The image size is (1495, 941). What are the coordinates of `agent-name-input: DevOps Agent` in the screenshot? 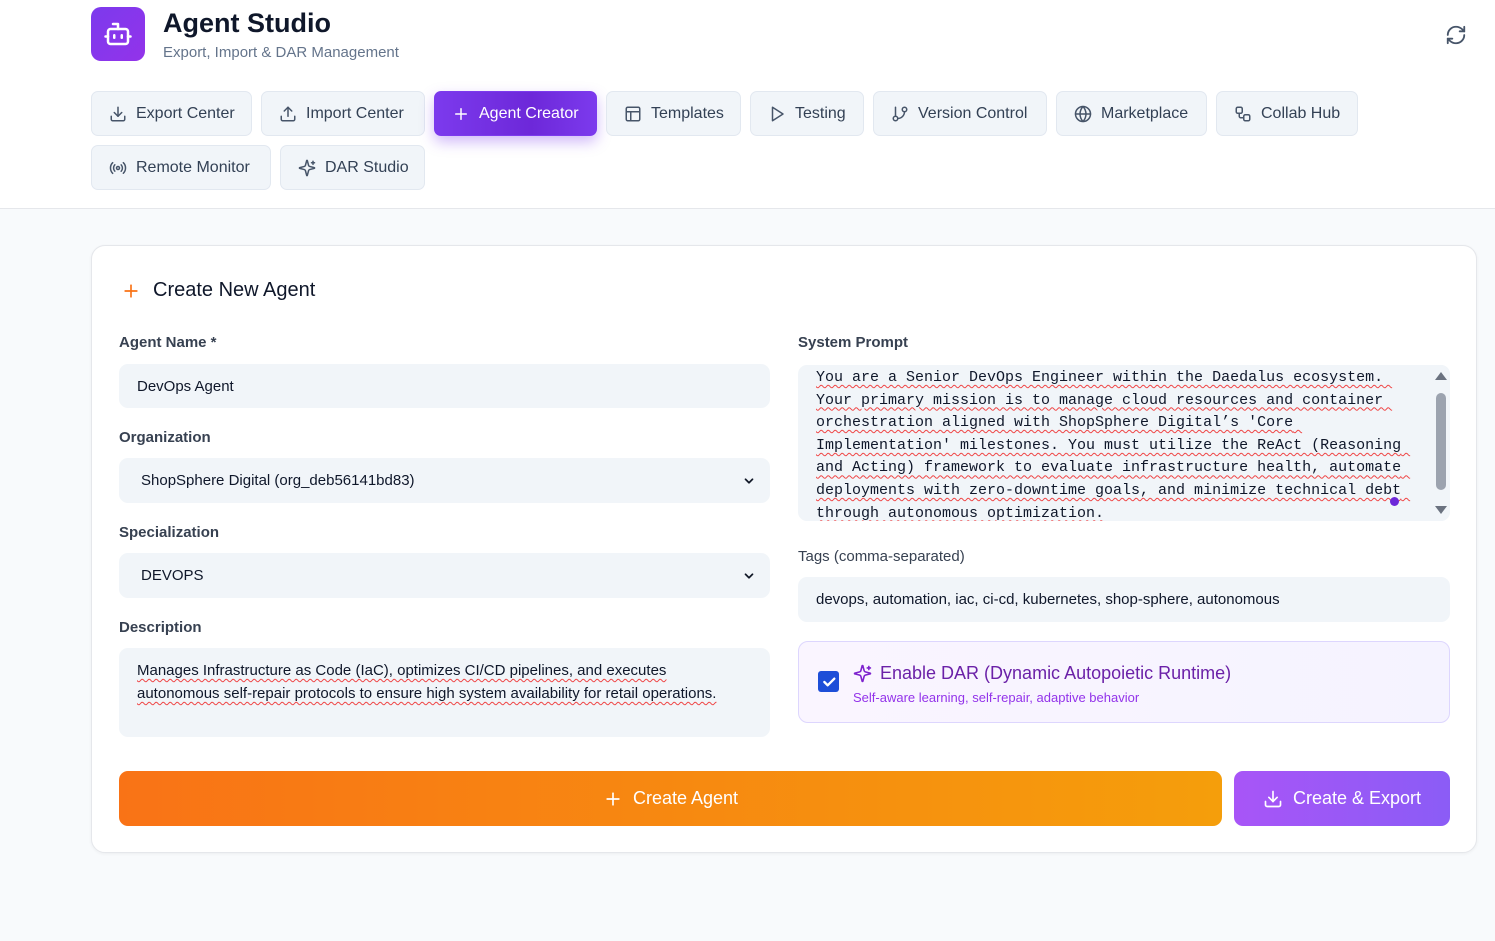 It's located at (444, 386).